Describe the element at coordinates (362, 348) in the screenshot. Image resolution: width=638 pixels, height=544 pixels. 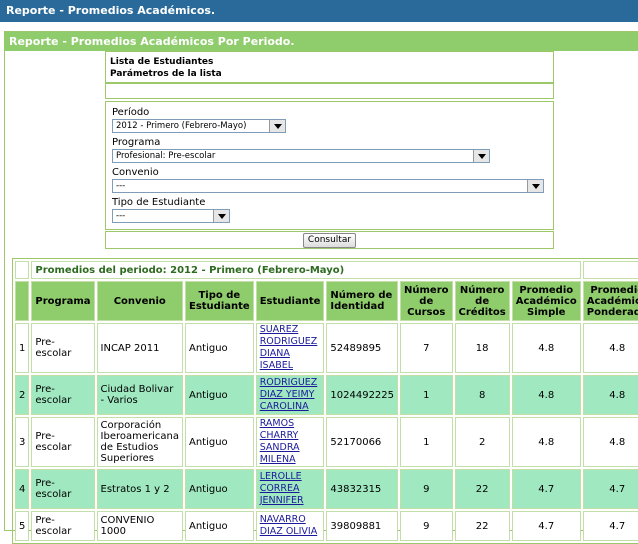
I see `cell-identidad: 52489895` at that location.